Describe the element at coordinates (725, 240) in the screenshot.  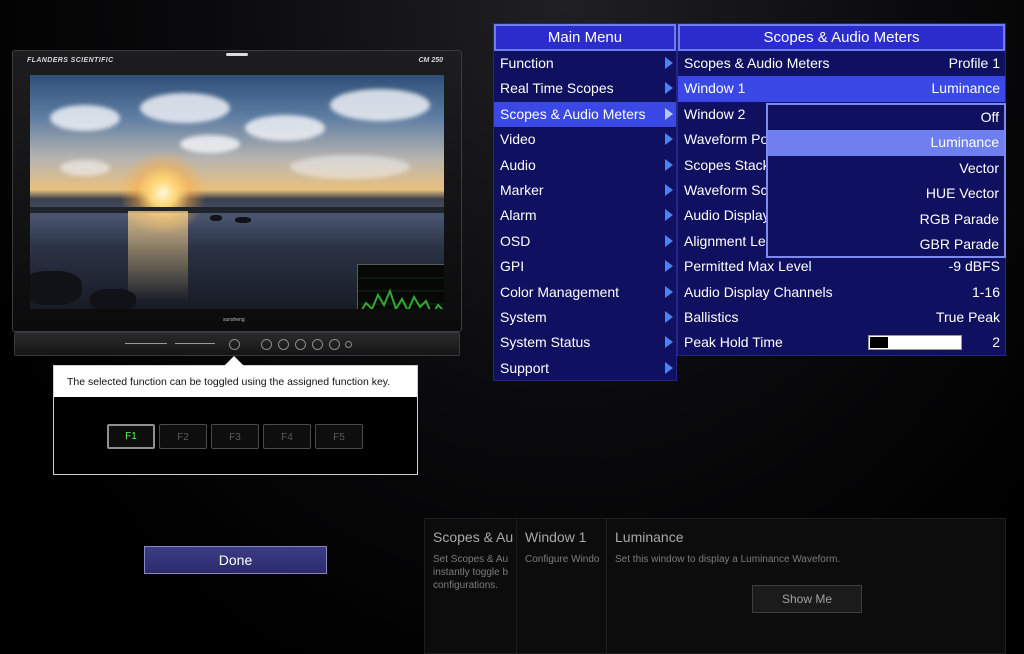
I see `row-label: Alignment Le` at that location.